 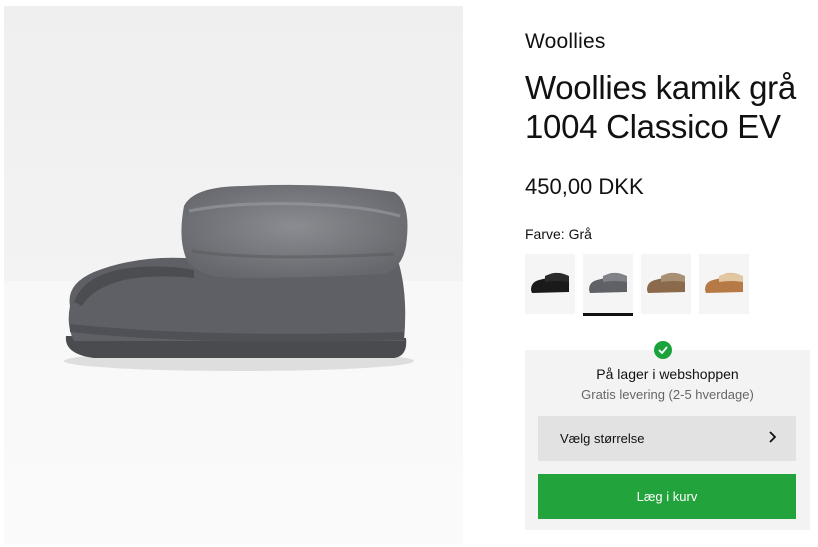 I want to click on swatch-chestnut, so click(x=724, y=284).